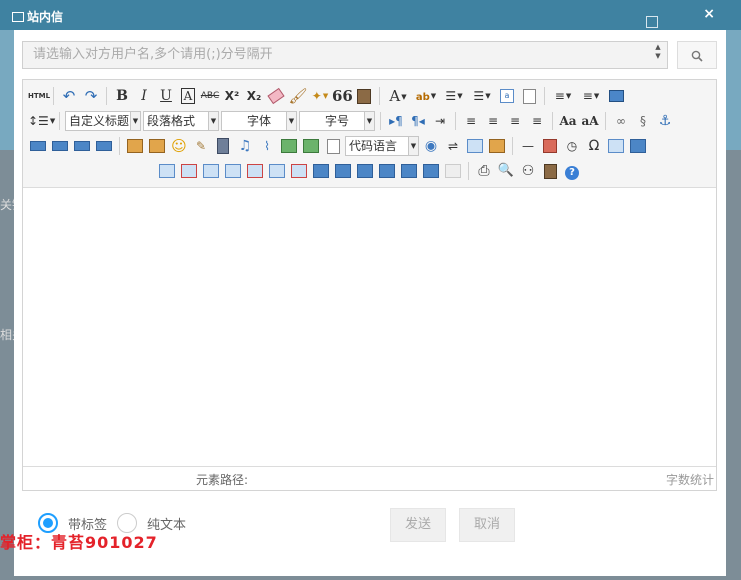  What do you see at coordinates (364, 96) in the screenshot?
I see `paste-plain-icon` at bounding box center [364, 96].